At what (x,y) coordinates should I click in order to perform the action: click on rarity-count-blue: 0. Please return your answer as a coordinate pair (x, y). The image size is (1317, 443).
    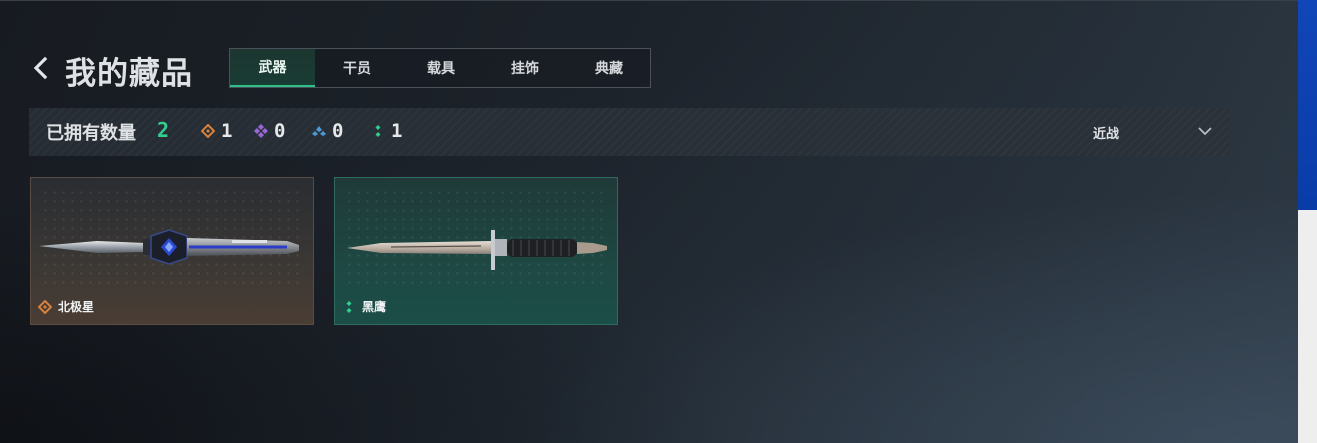
    Looking at the image, I should click on (327, 131).